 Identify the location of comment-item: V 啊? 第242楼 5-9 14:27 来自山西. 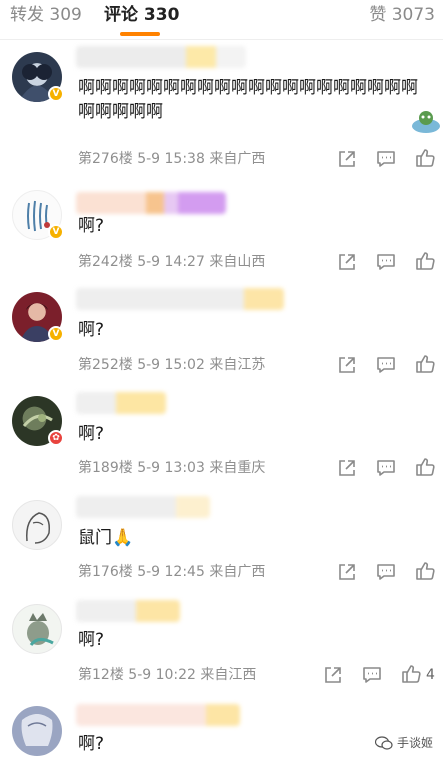
(221, 232).